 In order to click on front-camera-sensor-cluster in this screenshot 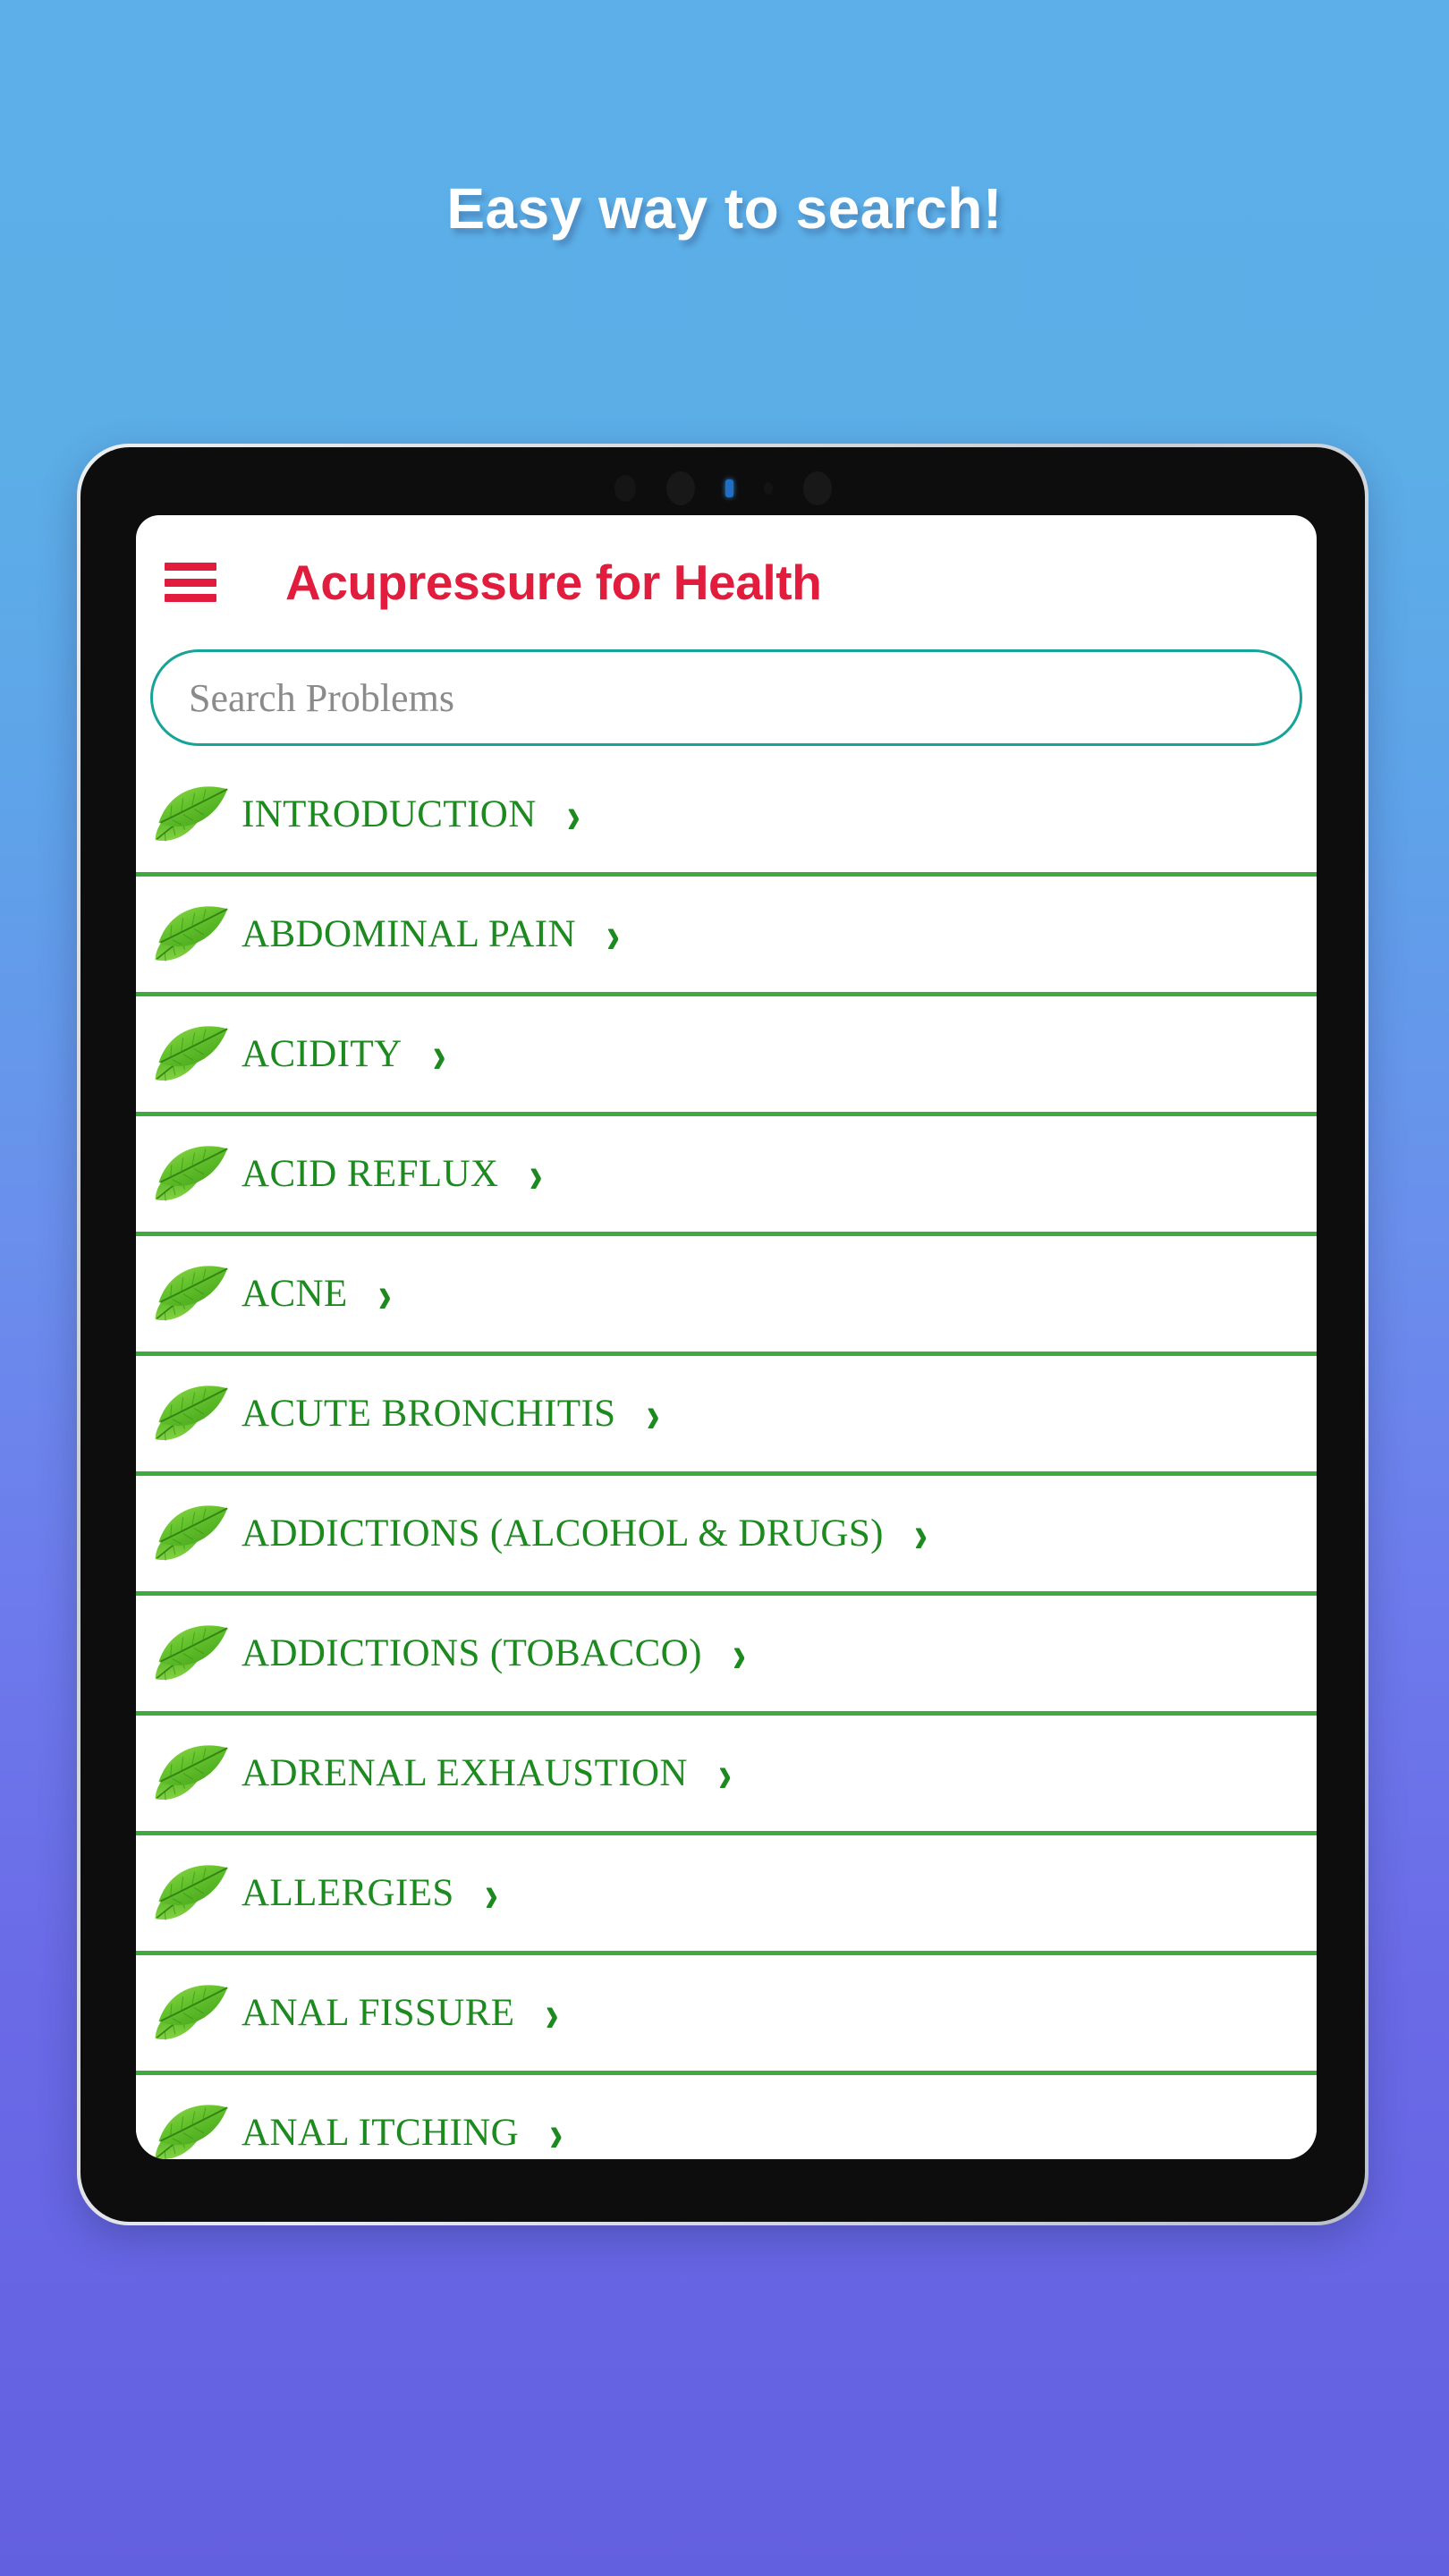, I will do `click(722, 488)`.